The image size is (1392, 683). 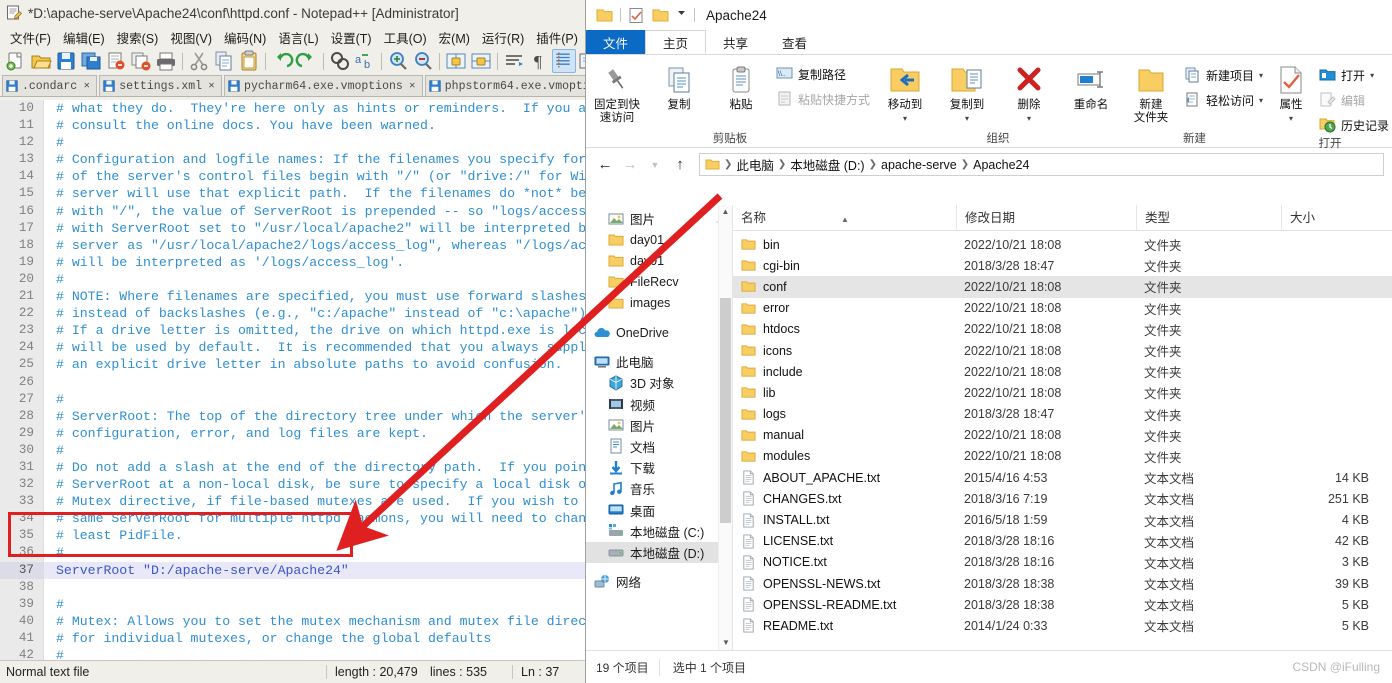 I want to click on table-row: README.txt 2014/1/24 0:33 文本文档 5 KB, so click(x=1062, y=625).